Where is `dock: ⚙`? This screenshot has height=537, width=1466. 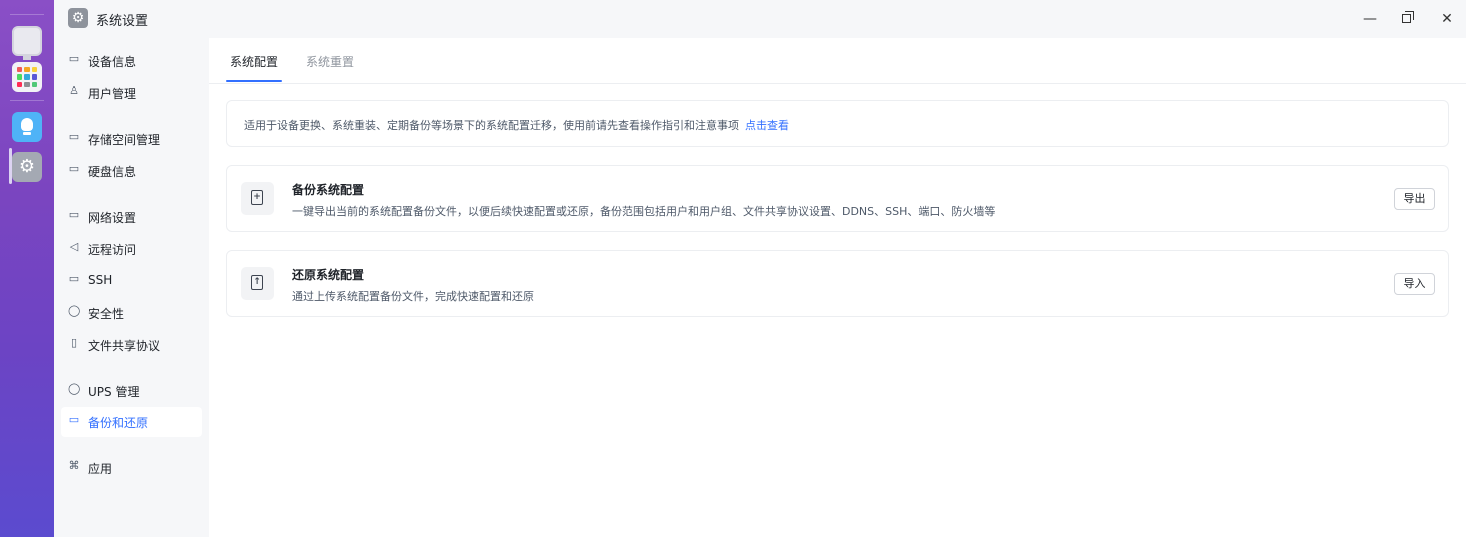
dock: ⚙ is located at coordinates (27, 268).